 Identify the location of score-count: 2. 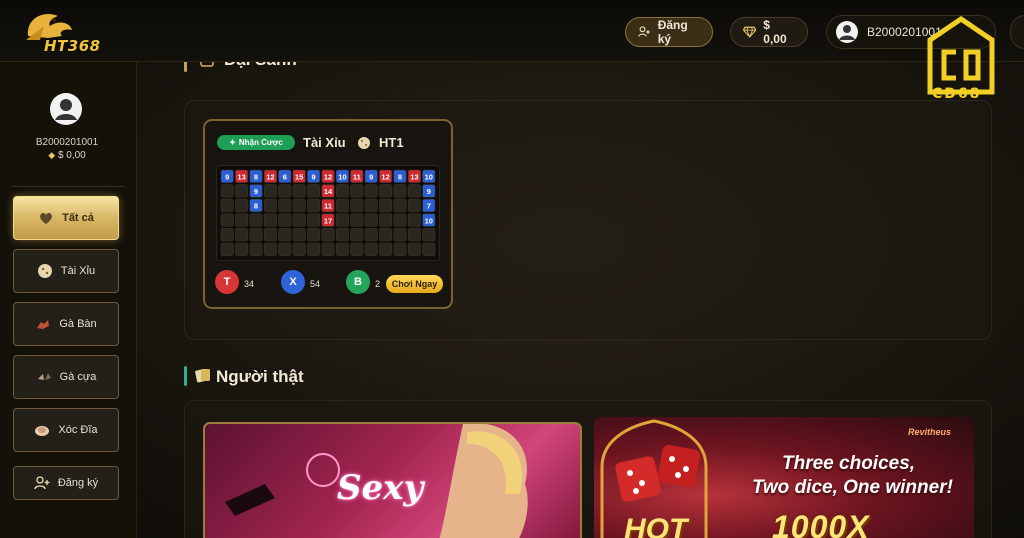
(378, 284).